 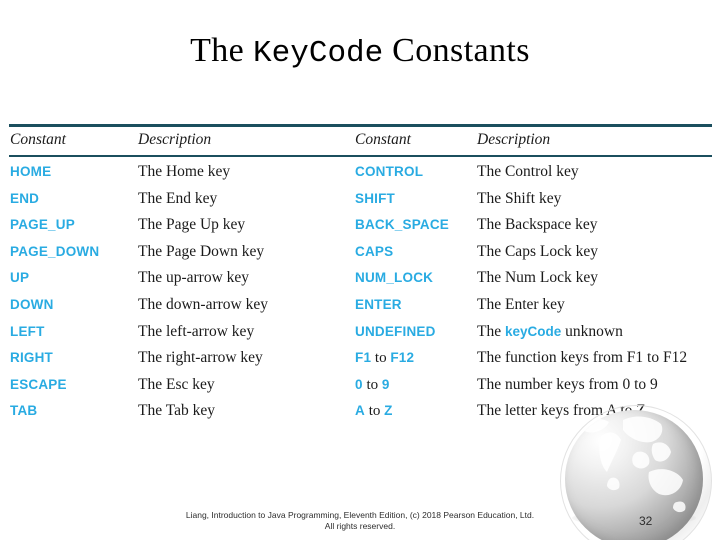 I want to click on constant-description: The Control key, so click(x=528, y=171).